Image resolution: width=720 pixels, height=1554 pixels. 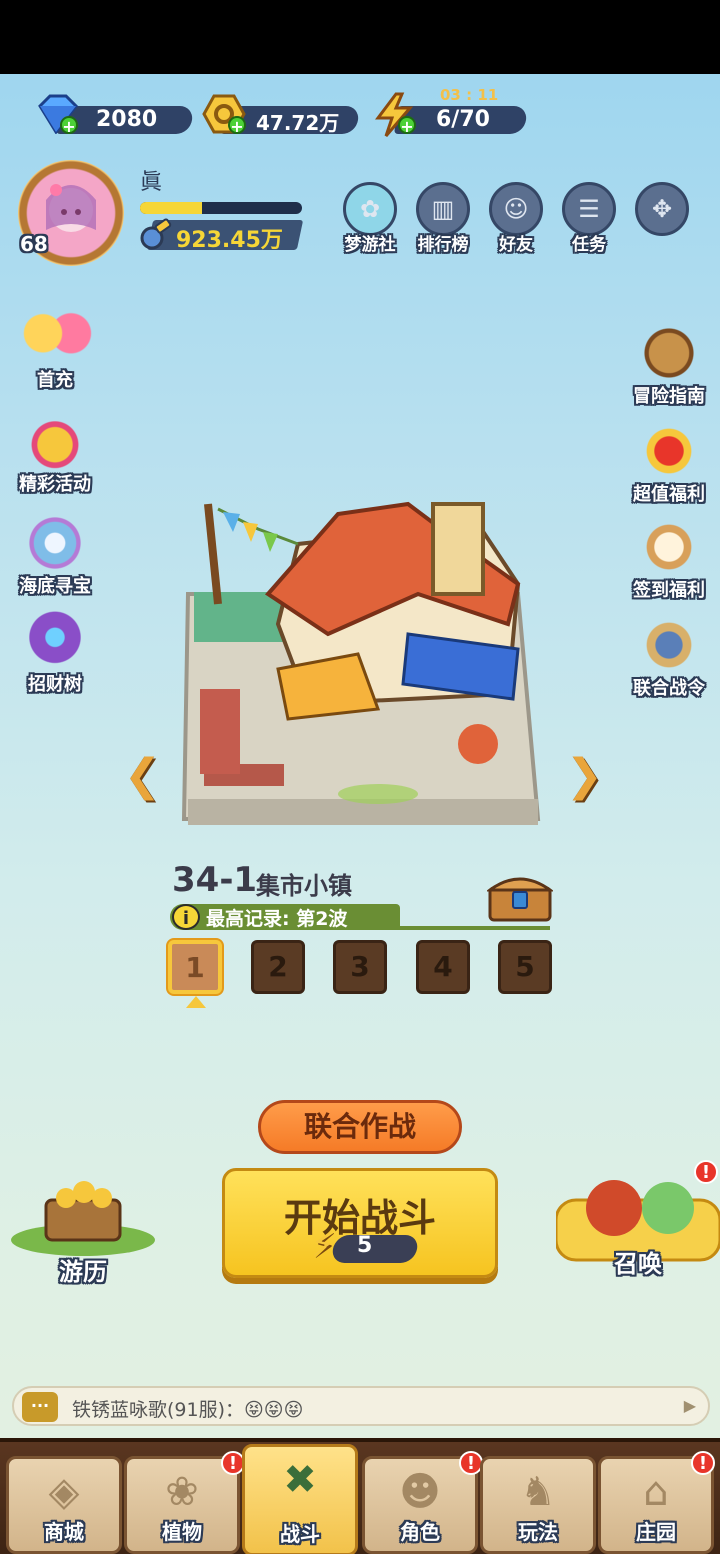 I want to click on events-button: 精彩活动, so click(x=55, y=450).